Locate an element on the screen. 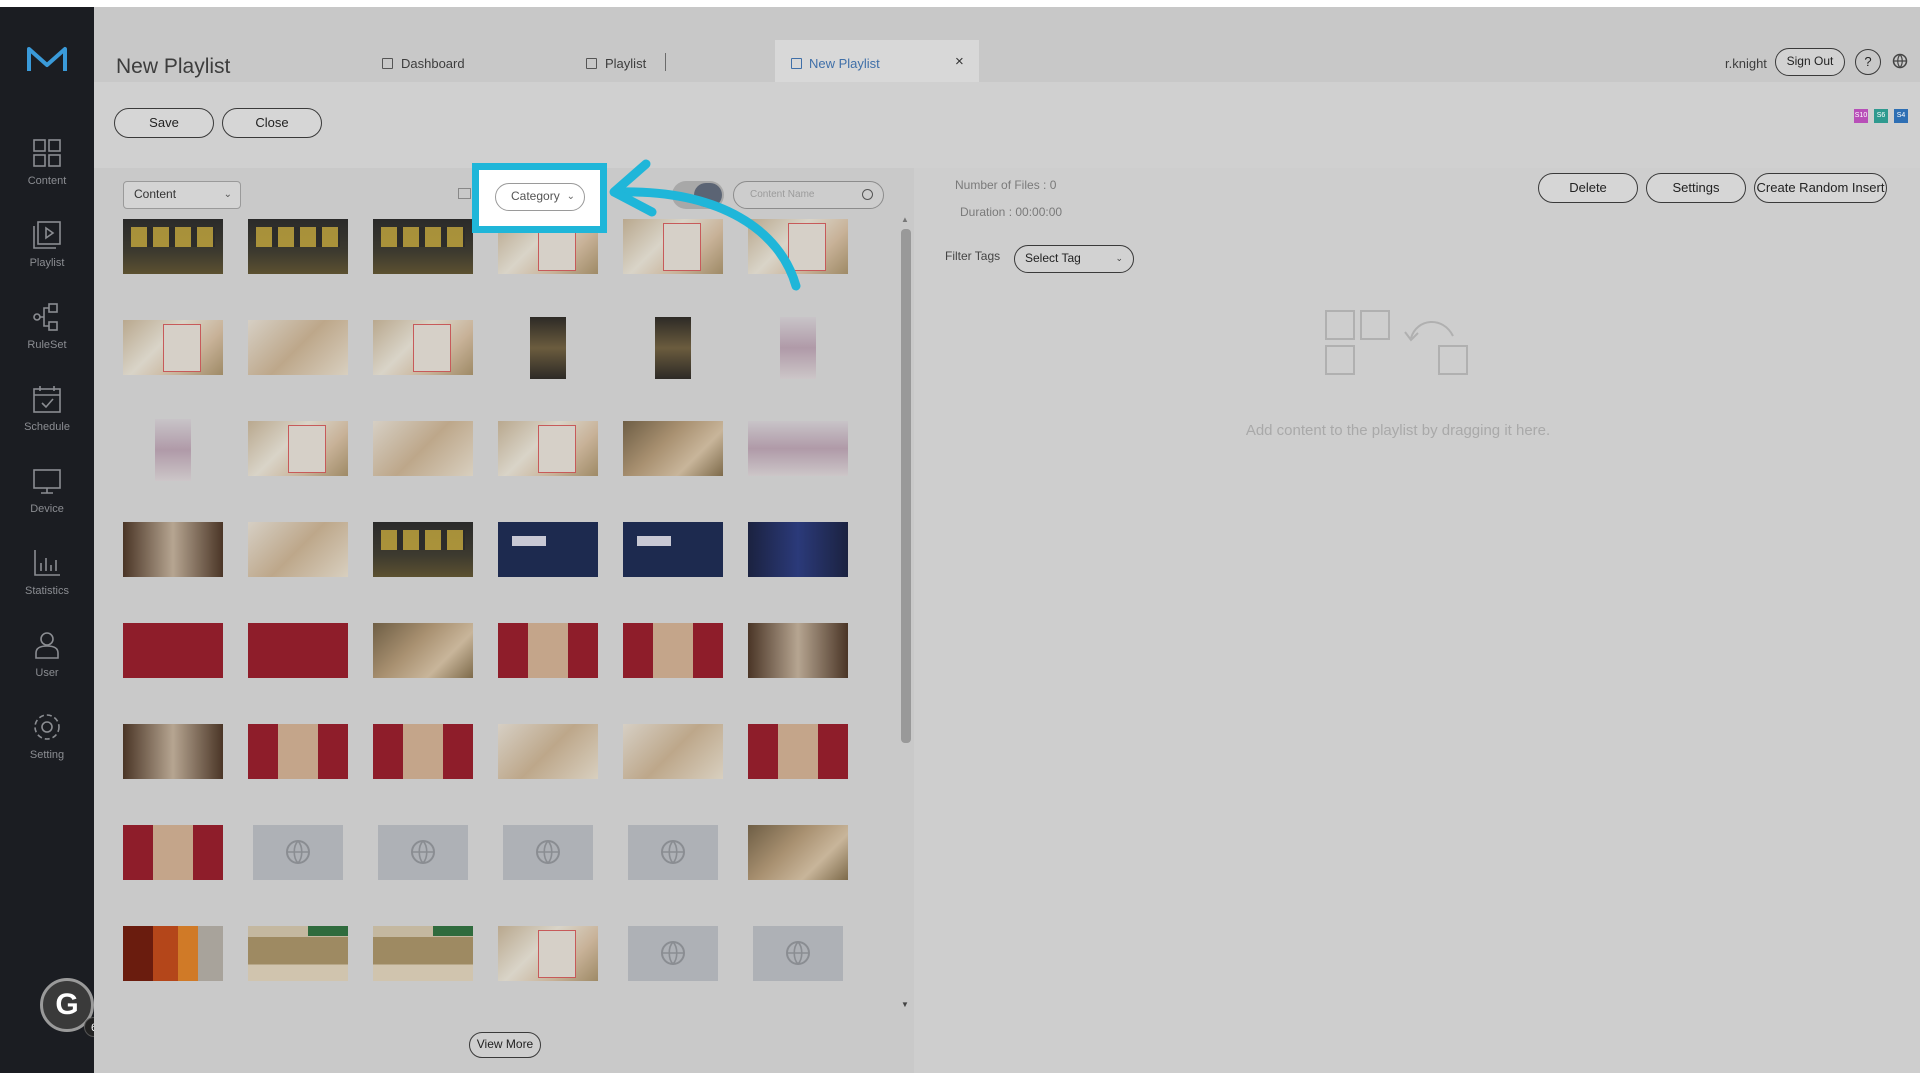 This screenshot has height=1080, width=1920. view-more-button: View More is located at coordinates (505, 1045).